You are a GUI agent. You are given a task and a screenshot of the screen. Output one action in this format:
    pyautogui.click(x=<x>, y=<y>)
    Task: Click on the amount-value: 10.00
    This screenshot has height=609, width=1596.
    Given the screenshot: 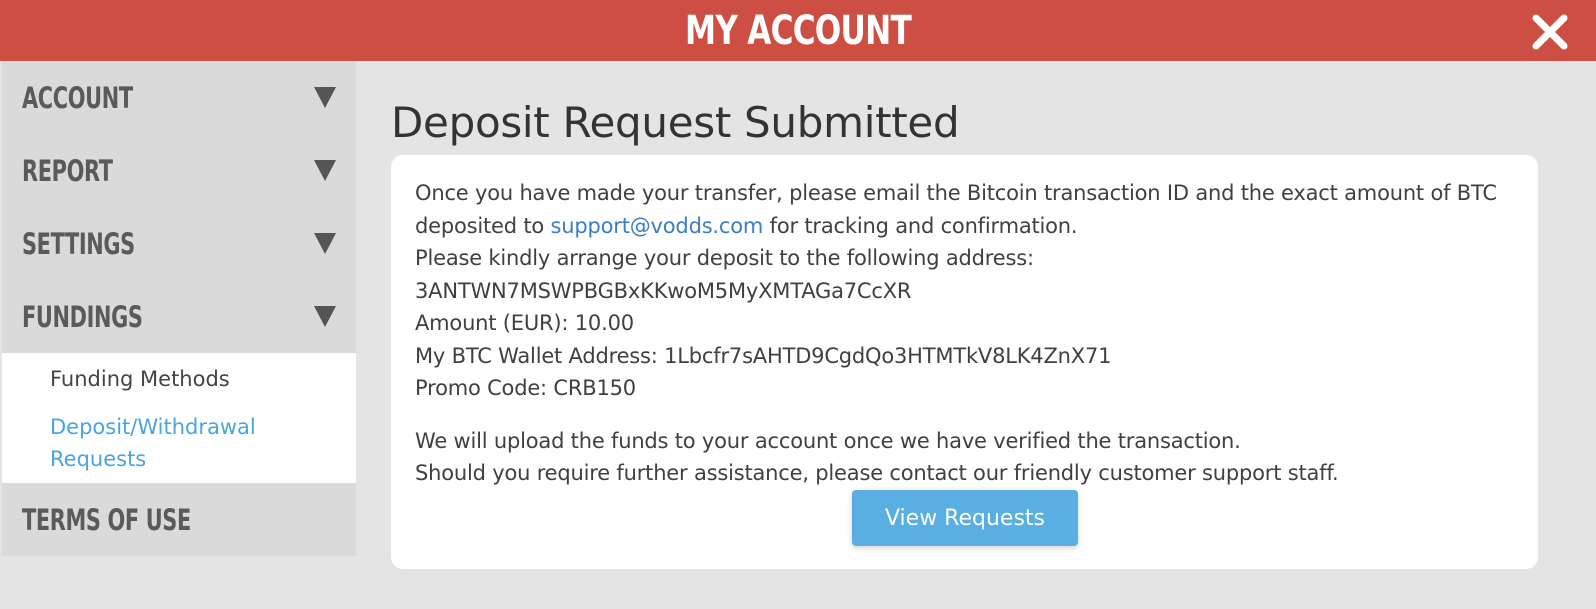 What is the action you would take?
    pyautogui.click(x=604, y=323)
    